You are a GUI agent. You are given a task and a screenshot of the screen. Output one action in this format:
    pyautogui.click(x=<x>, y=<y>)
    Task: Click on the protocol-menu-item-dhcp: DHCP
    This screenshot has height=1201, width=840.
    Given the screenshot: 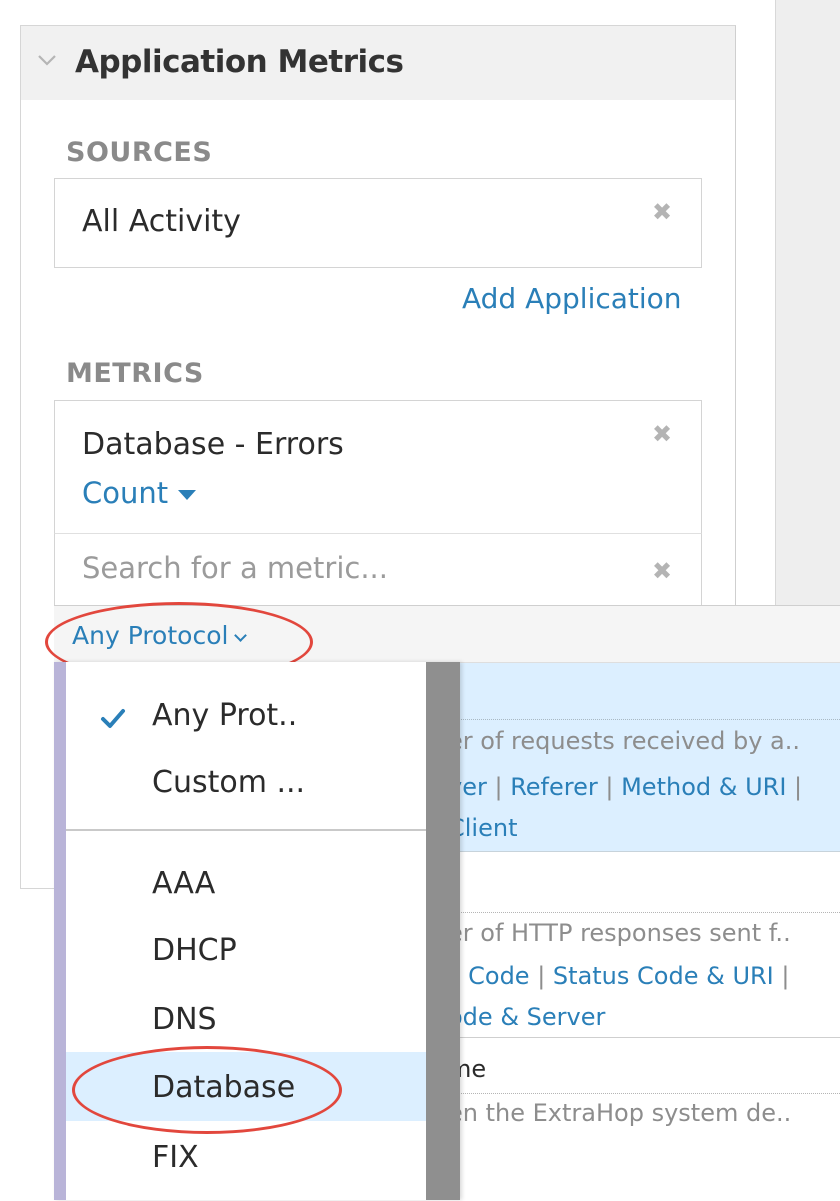 What is the action you would take?
    pyautogui.click(x=194, y=950)
    